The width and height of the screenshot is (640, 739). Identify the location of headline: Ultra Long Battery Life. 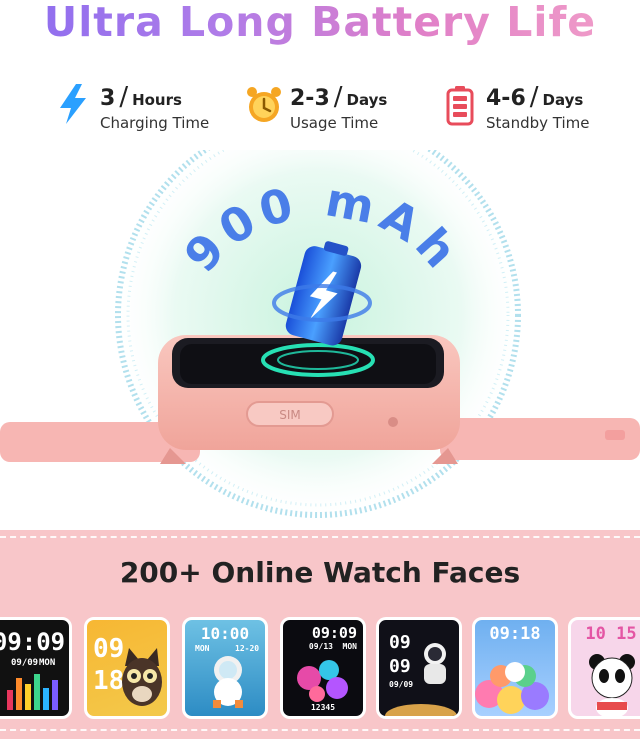
(320, 23).